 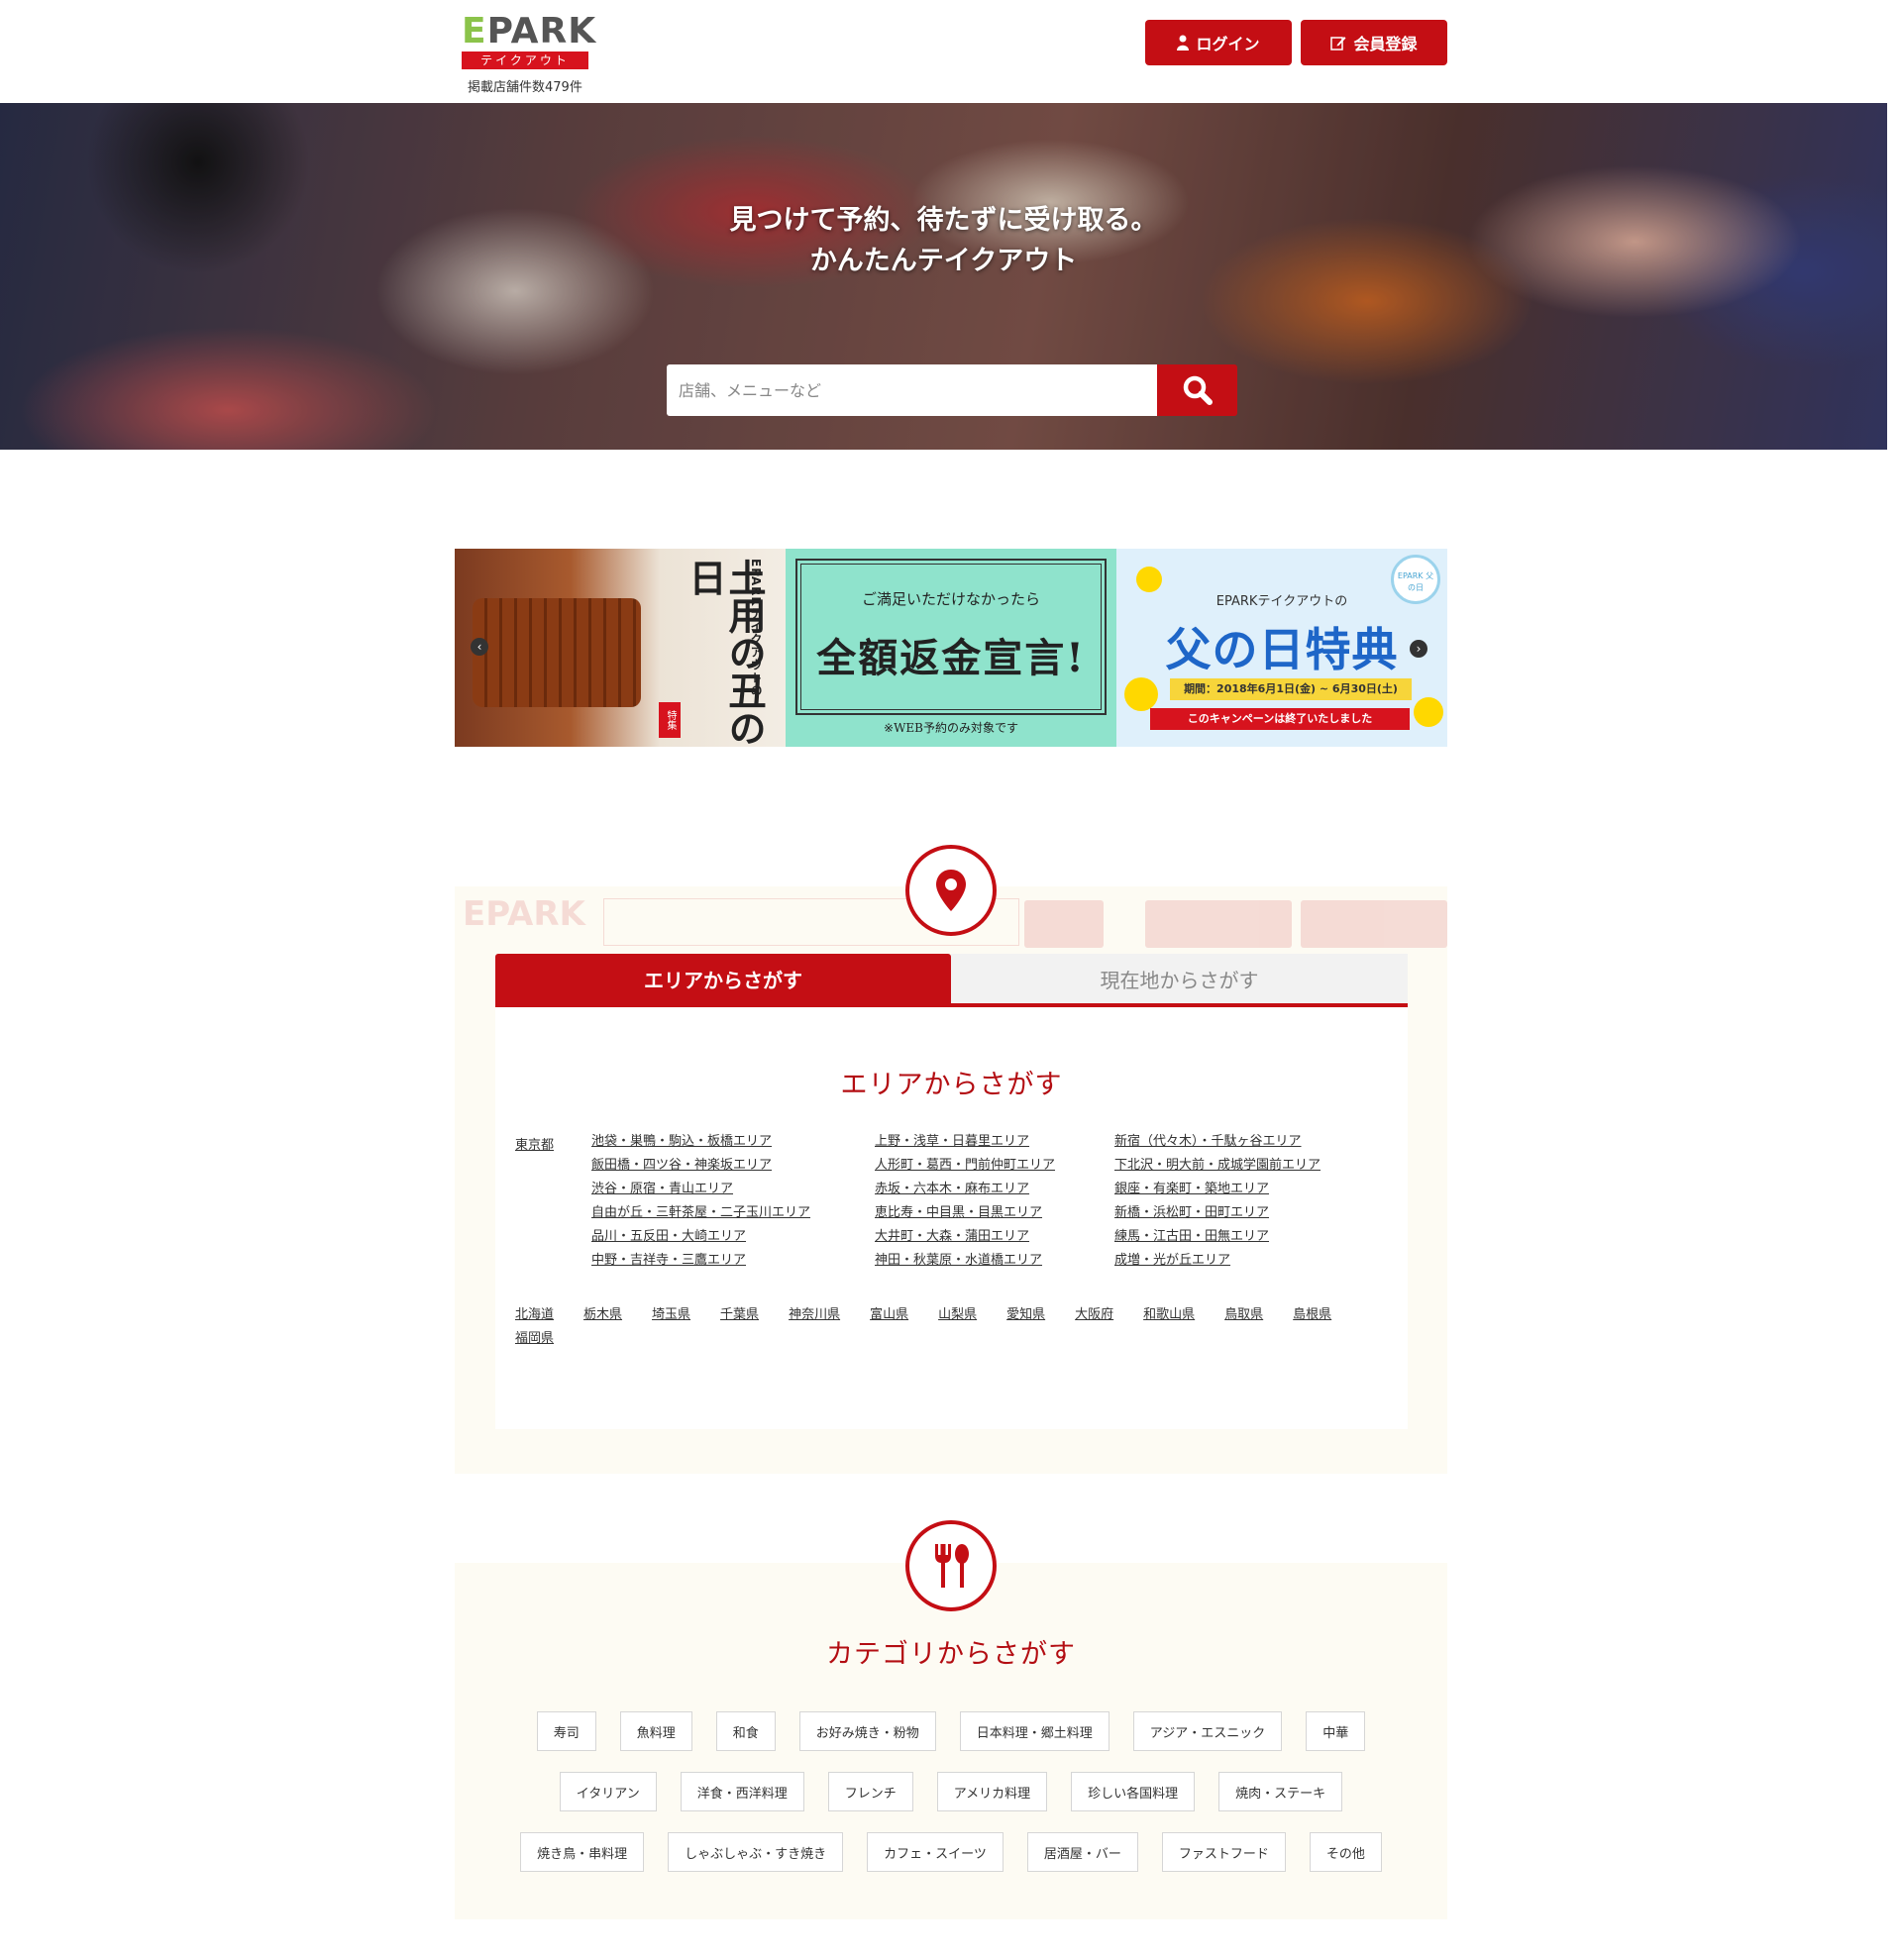 I want to click on area-link: 上野・浅草・日暮里エリア, so click(x=965, y=1142).